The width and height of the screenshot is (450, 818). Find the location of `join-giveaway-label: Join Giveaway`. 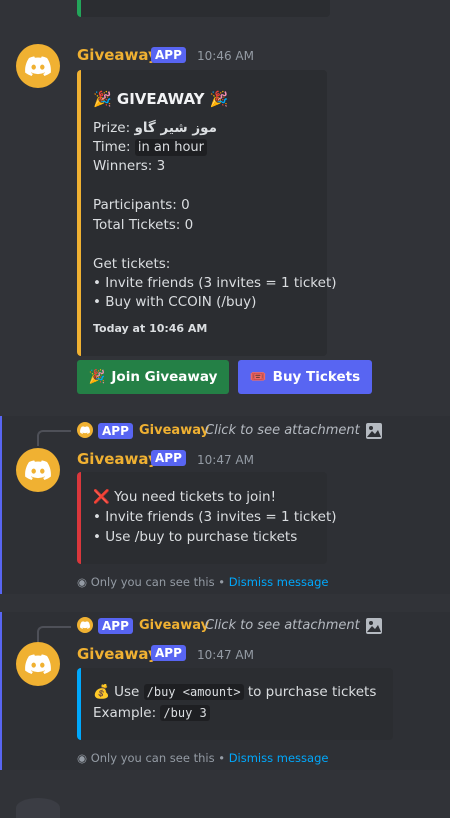

join-giveaway-label: Join Giveaway is located at coordinates (164, 377).